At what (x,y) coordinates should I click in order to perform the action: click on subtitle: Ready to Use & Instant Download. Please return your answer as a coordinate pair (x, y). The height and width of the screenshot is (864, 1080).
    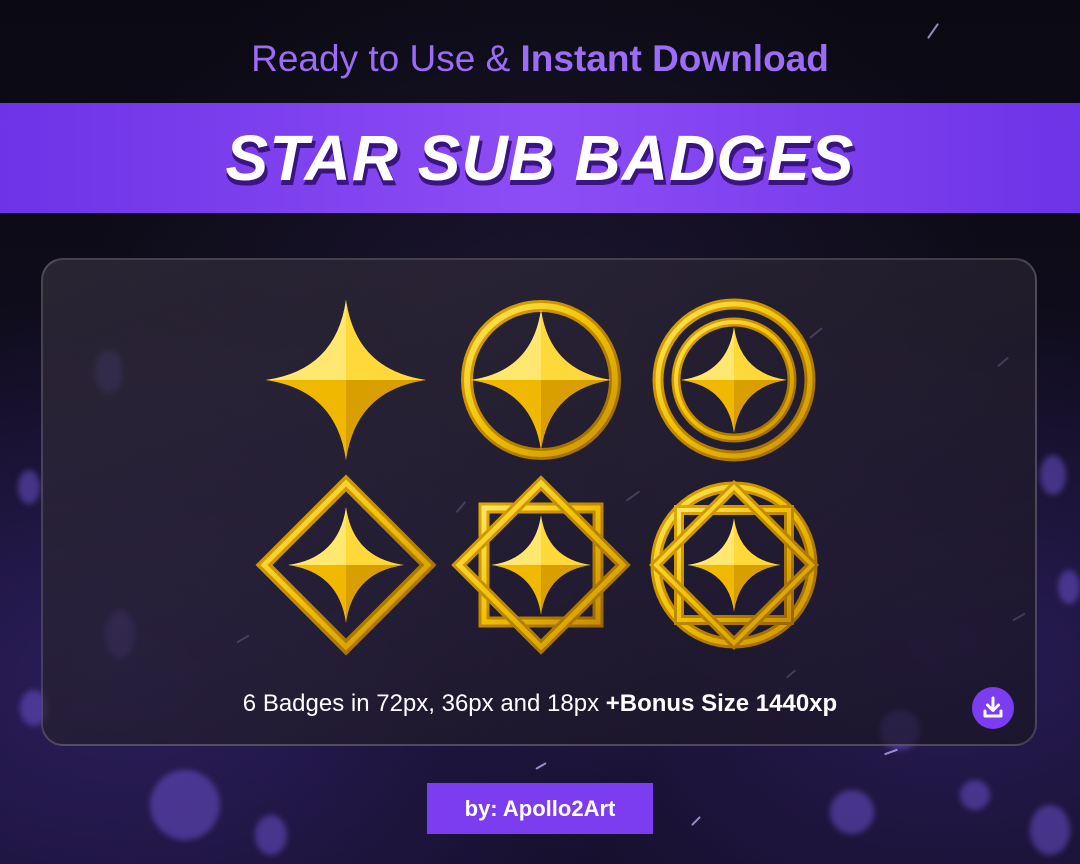
    Looking at the image, I should click on (540, 59).